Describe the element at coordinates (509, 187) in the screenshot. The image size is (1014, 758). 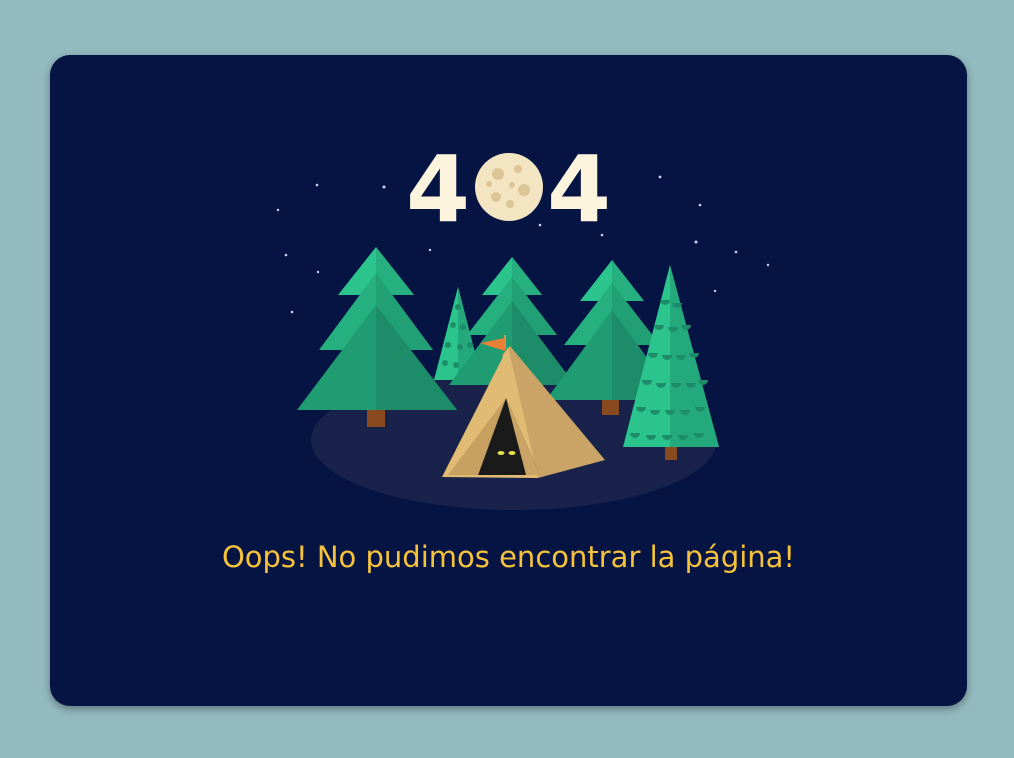
I see `moon-icon` at that location.